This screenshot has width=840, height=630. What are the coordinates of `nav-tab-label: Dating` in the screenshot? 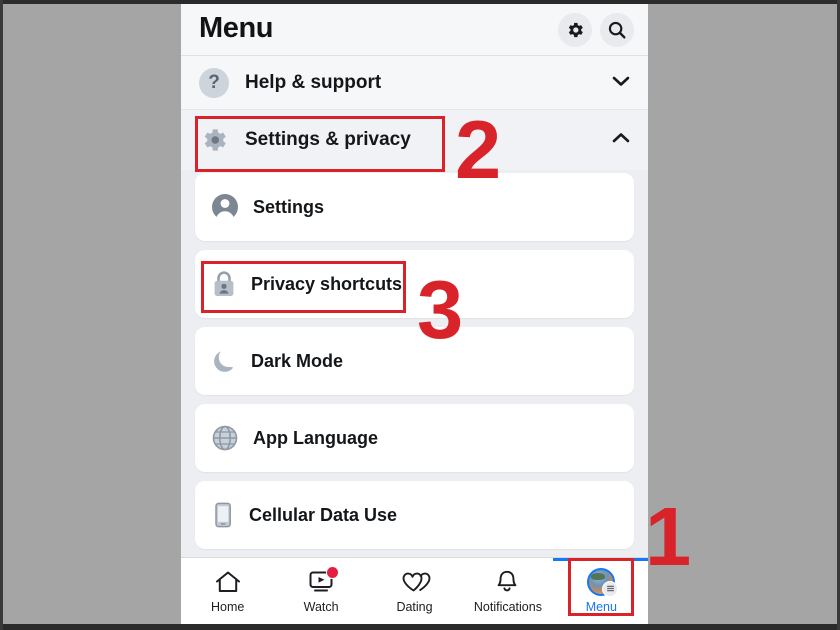 It's located at (414, 606).